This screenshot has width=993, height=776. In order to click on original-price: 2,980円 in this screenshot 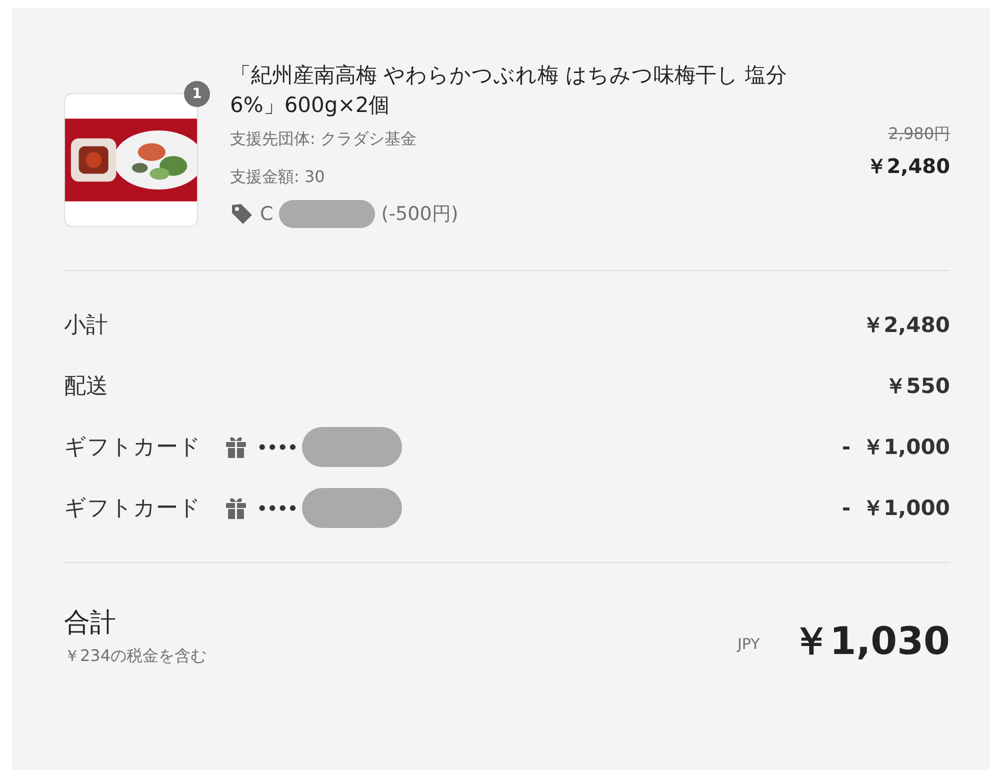, I will do `click(919, 134)`.